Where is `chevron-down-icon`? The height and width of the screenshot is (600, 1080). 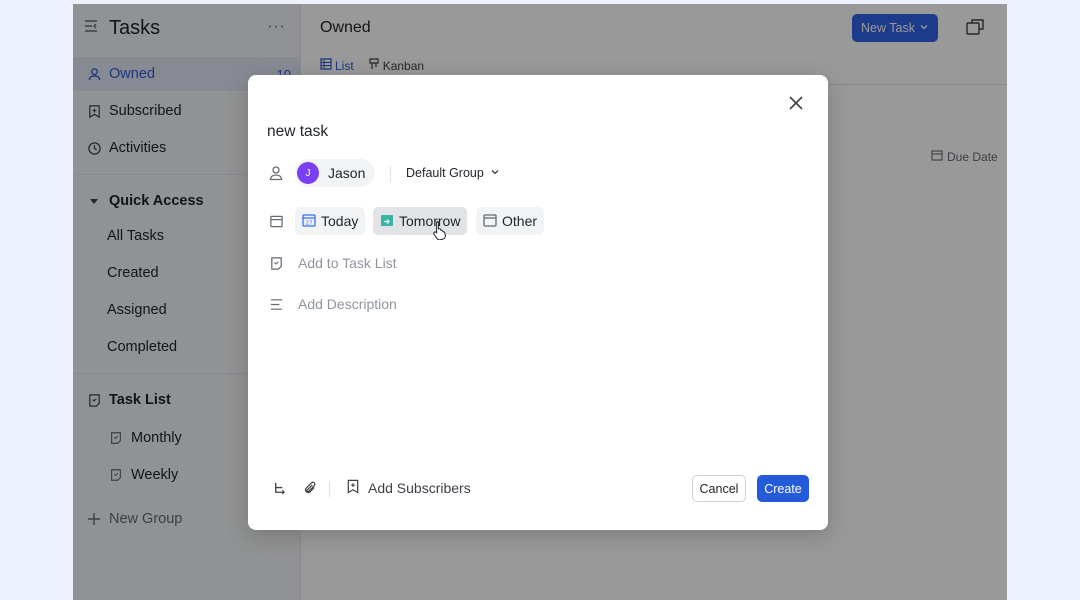 chevron-down-icon is located at coordinates (495, 173).